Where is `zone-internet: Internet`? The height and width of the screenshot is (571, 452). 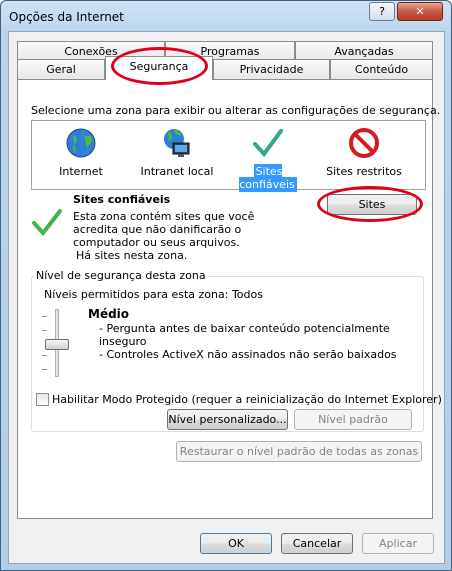 zone-internet: Internet is located at coordinates (81, 155).